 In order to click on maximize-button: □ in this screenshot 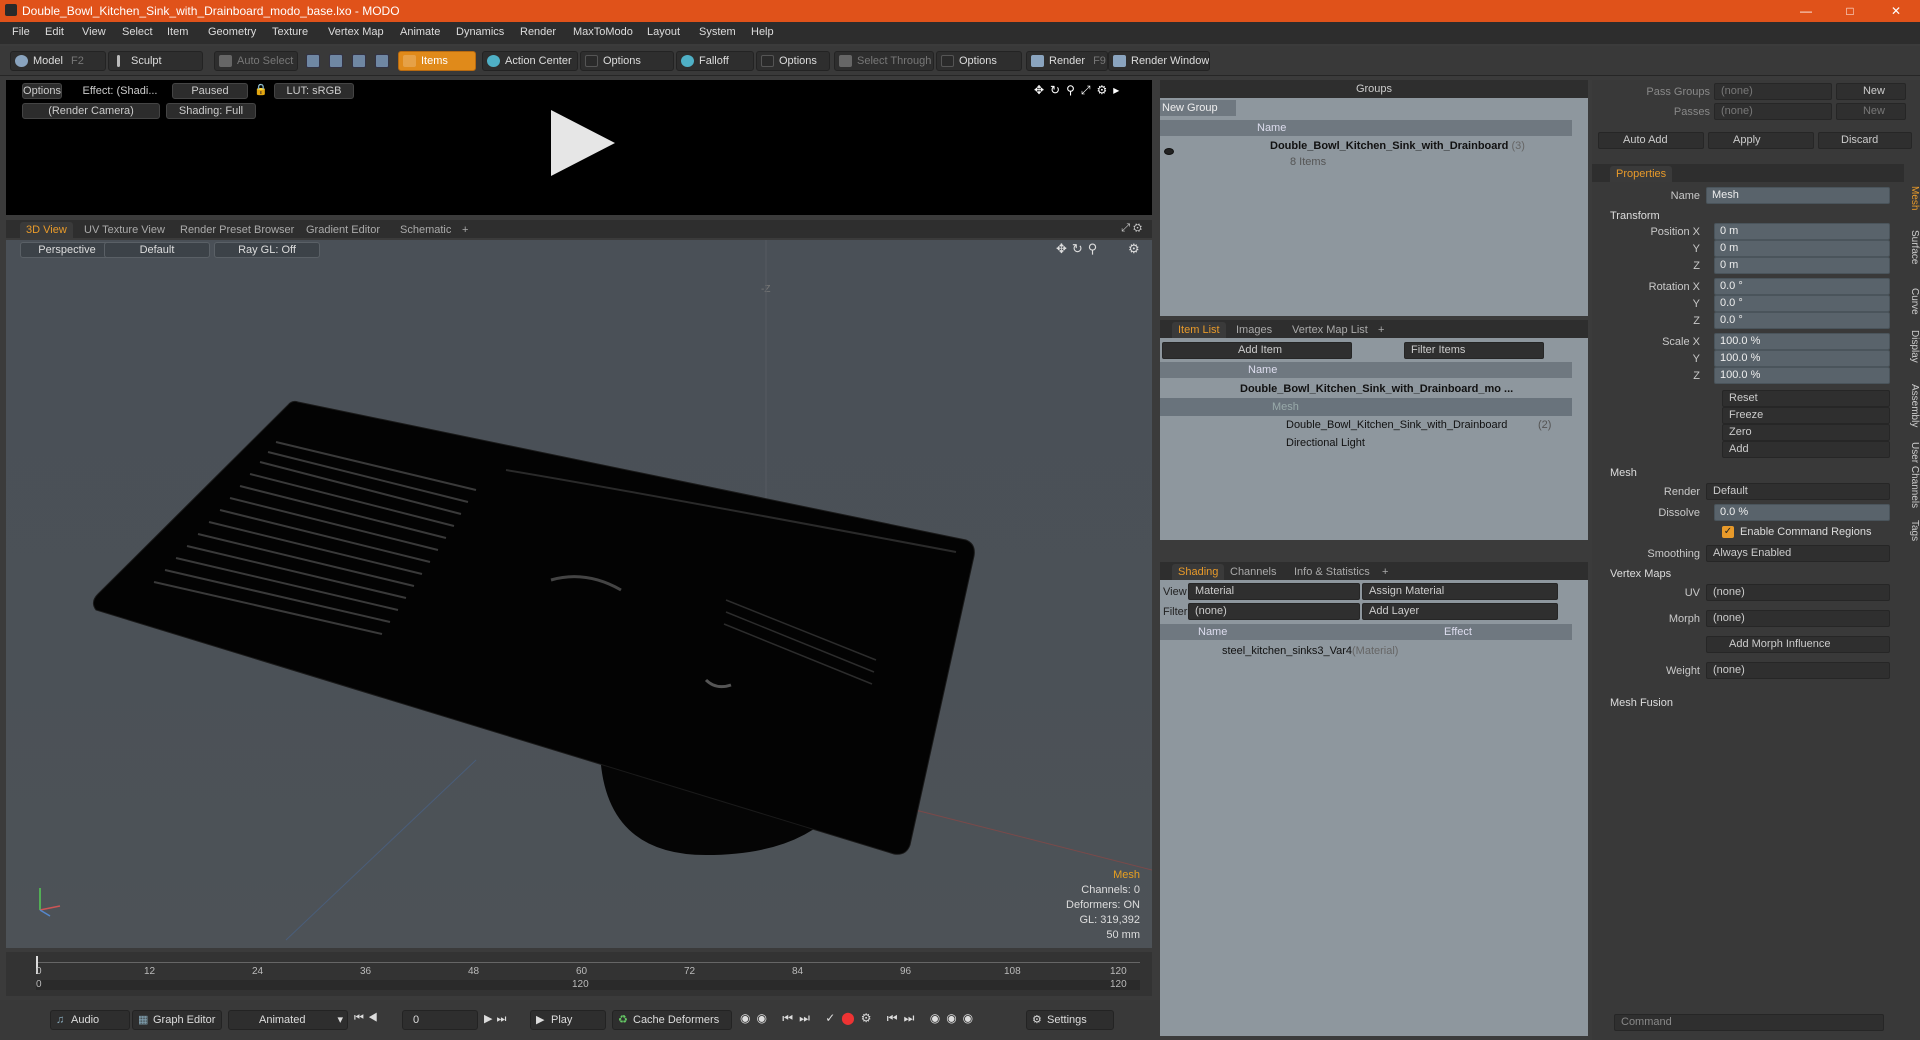, I will do `click(1850, 11)`.